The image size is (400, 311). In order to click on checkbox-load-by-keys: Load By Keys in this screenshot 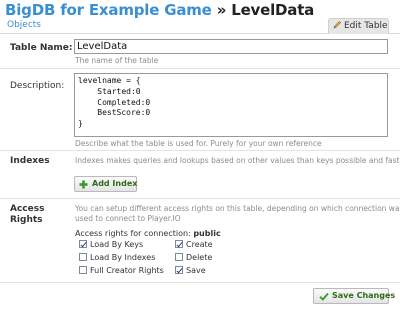, I will do `click(111, 245)`.